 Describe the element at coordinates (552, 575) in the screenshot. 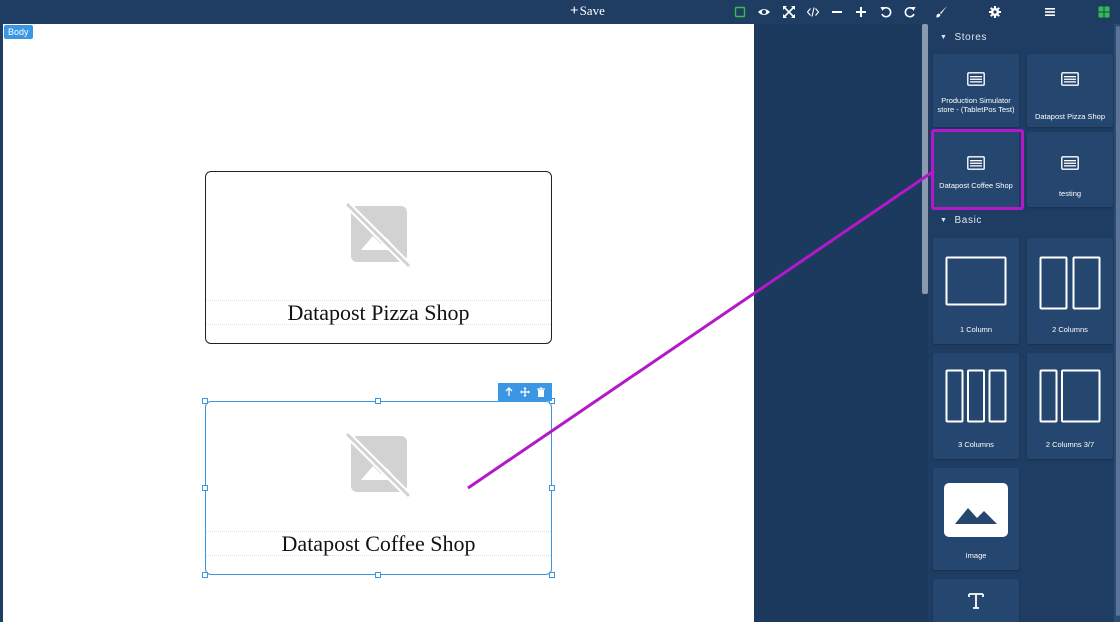

I see `resize-handle-br` at that location.